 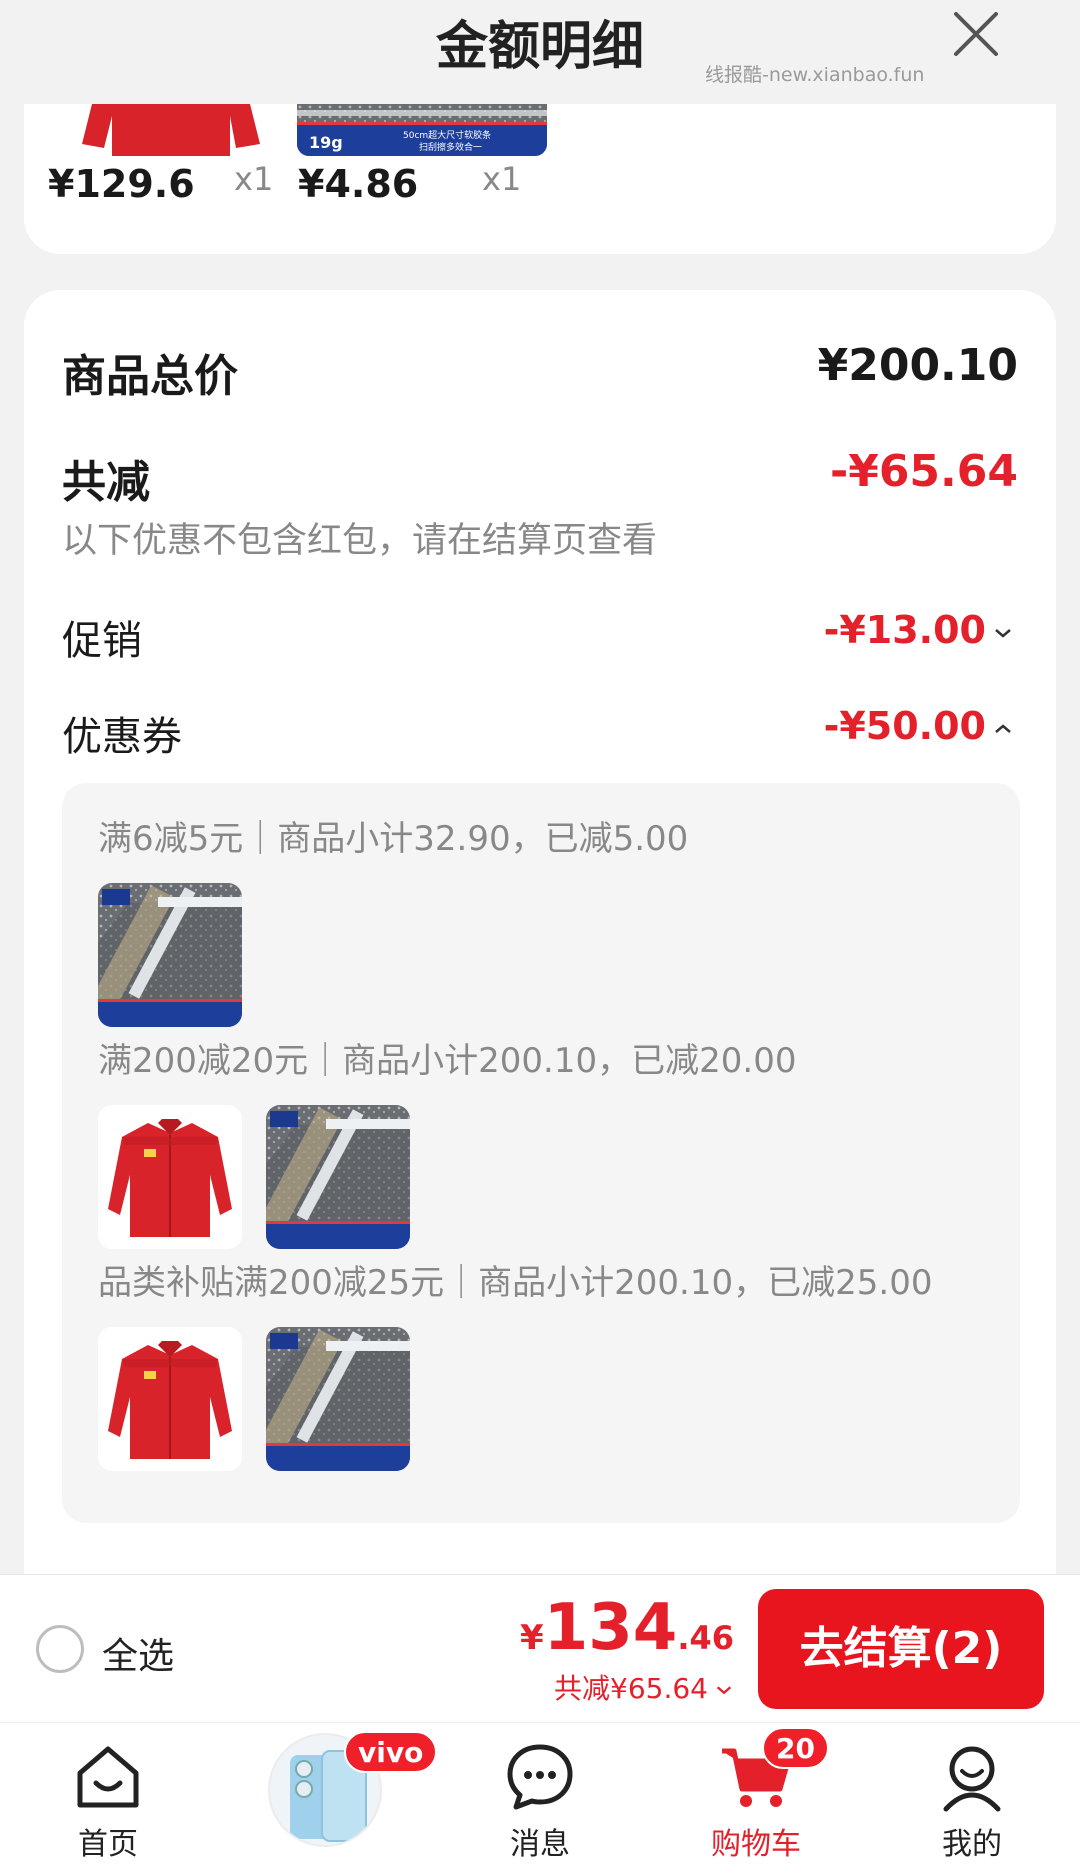 I want to click on discount-note: 以下优惠不包含红包，请在结算页查看, so click(x=360, y=541).